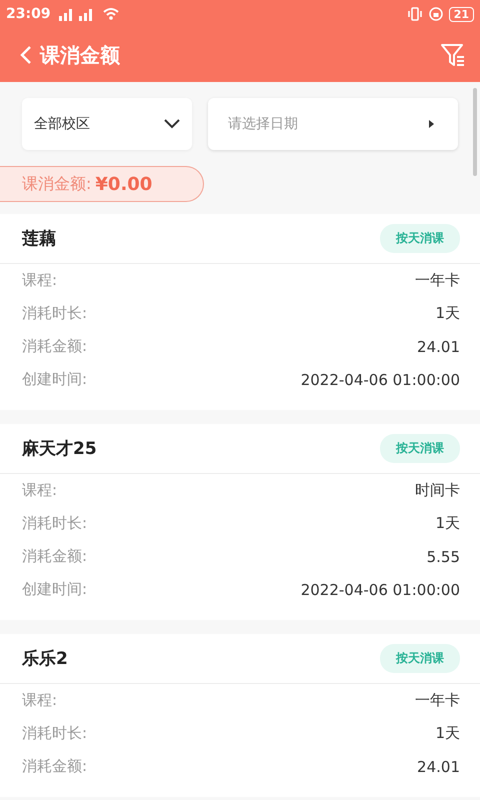  Describe the element at coordinates (461, 14) in the screenshot. I see `battery-indicator: 21` at that location.